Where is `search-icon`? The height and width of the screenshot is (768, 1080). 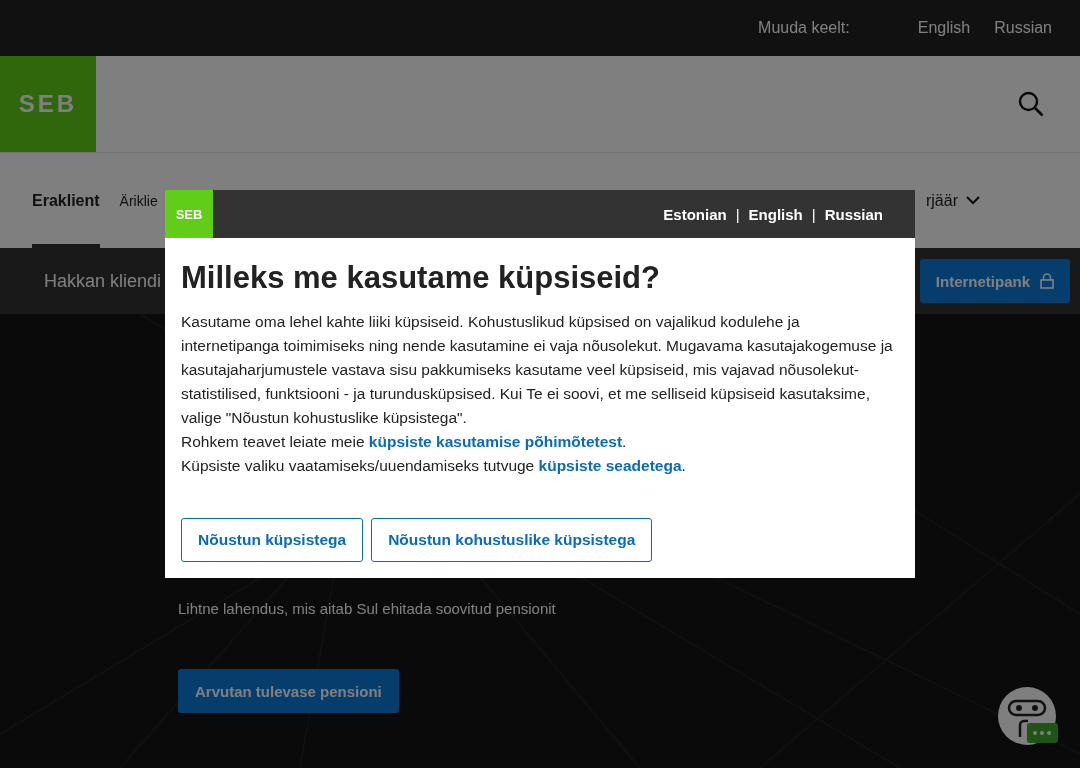 search-icon is located at coordinates (1031, 104).